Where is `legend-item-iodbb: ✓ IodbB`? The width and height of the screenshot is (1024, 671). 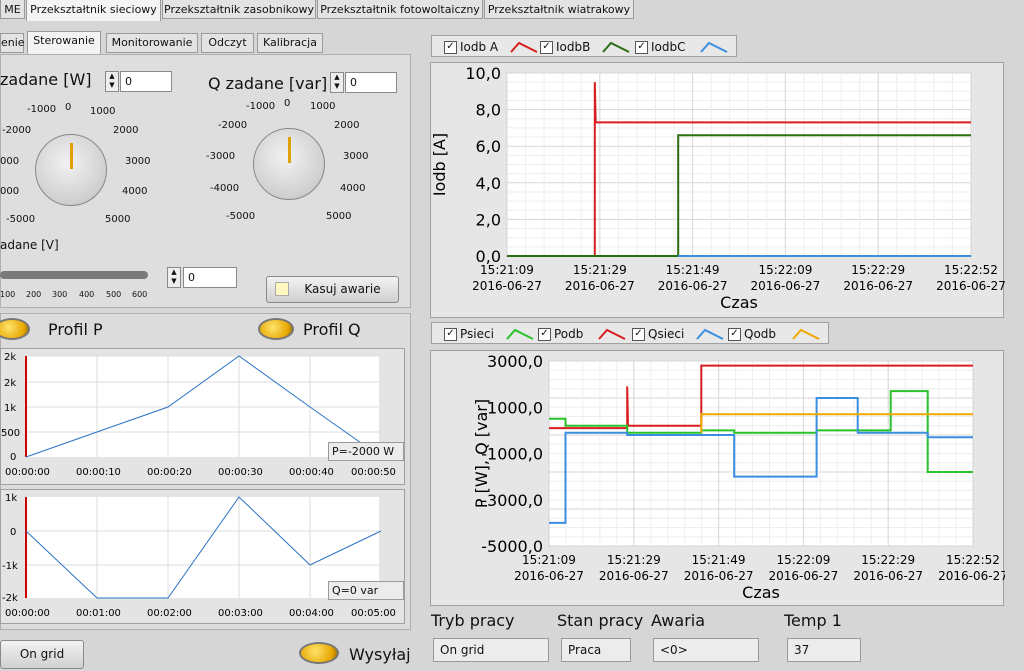
legend-item-iodbb: ✓ IodbB is located at coordinates (565, 47).